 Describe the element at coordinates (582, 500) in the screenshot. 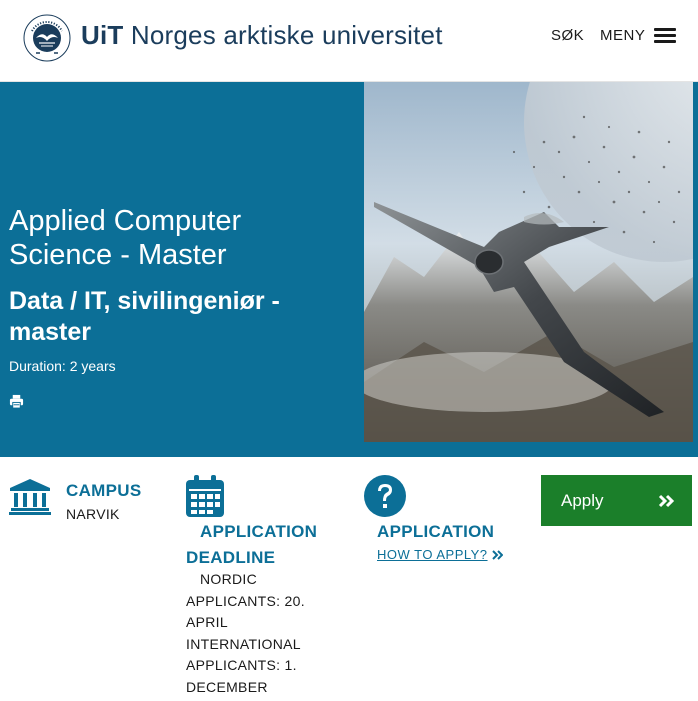

I see `apply-label: Apply` at that location.